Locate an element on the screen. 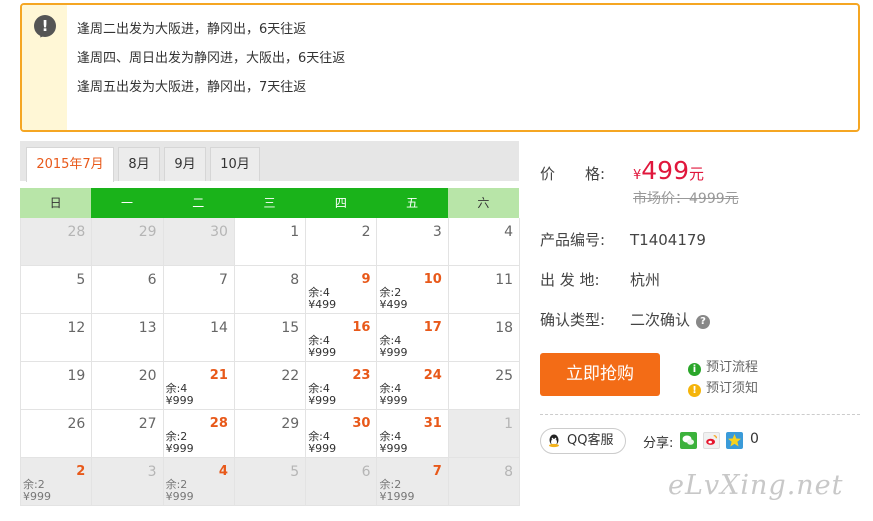 This screenshot has width=873, height=521. calendar-day-cell: 29 is located at coordinates (270, 434).